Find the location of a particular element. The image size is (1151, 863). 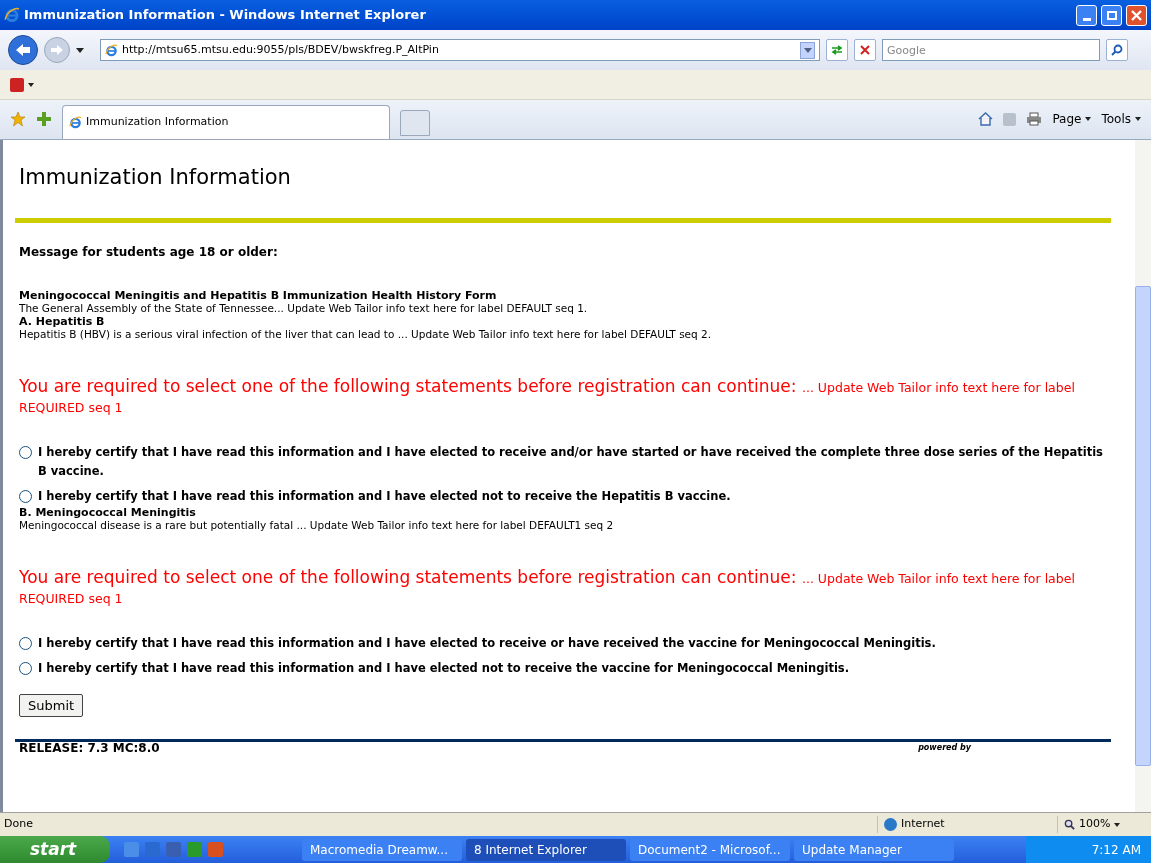

back-button is located at coordinates (23, 50).